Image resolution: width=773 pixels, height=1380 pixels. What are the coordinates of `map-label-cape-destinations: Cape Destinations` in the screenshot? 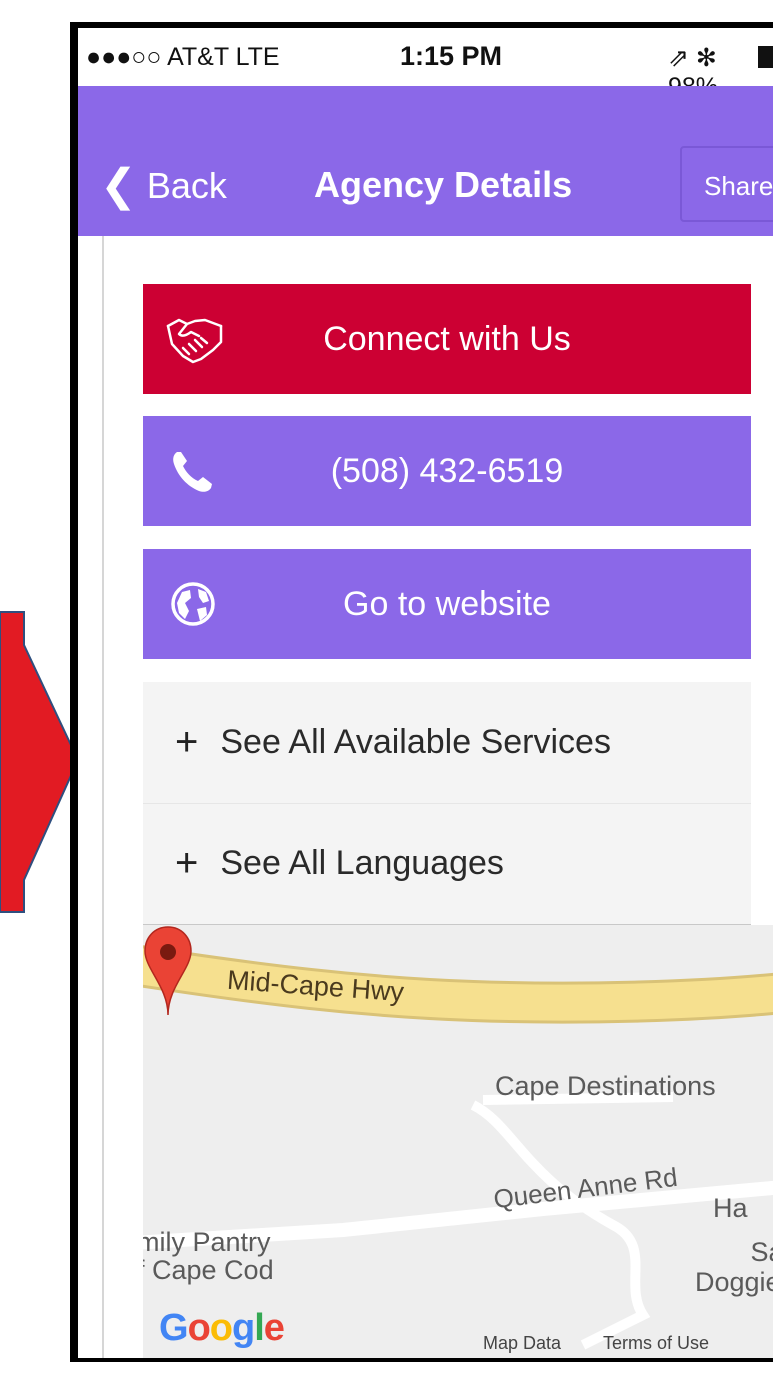 It's located at (605, 1086).